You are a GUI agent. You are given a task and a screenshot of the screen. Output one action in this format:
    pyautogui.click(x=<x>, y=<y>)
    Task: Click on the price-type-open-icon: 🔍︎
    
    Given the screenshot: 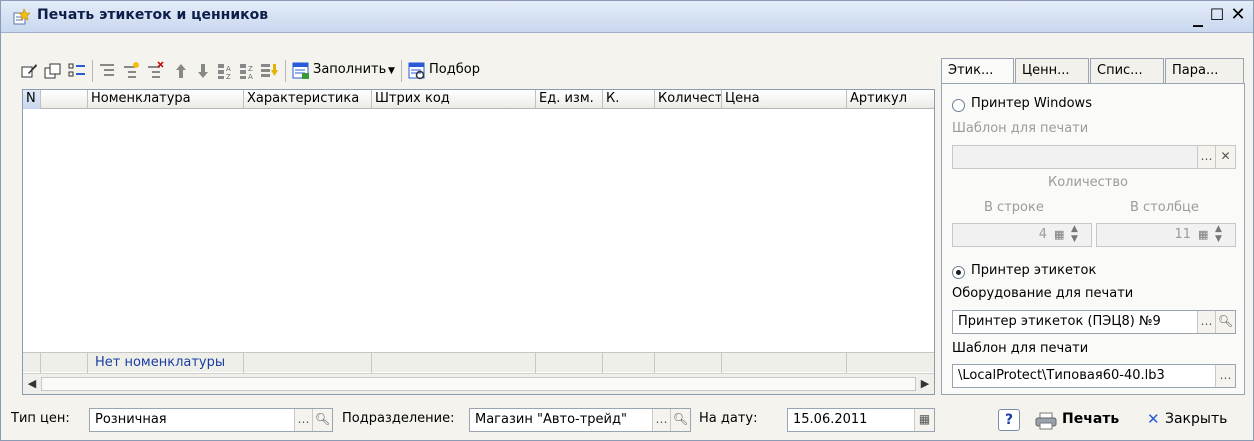 What is the action you would take?
    pyautogui.click(x=322, y=420)
    